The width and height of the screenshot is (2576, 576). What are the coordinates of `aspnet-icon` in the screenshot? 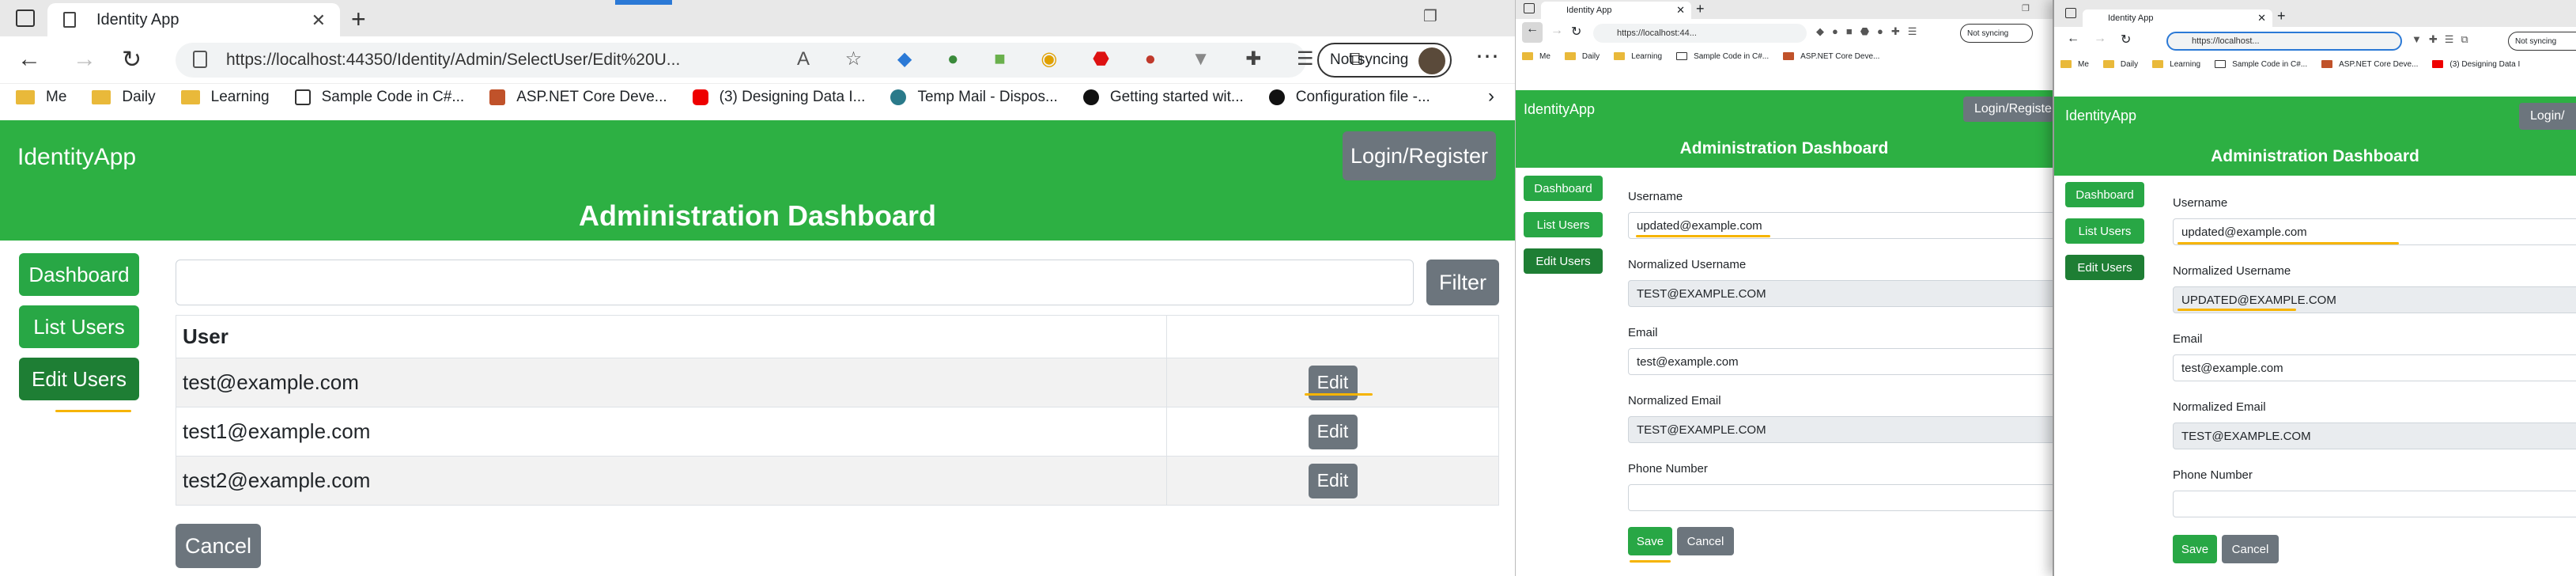 It's located at (1789, 56).